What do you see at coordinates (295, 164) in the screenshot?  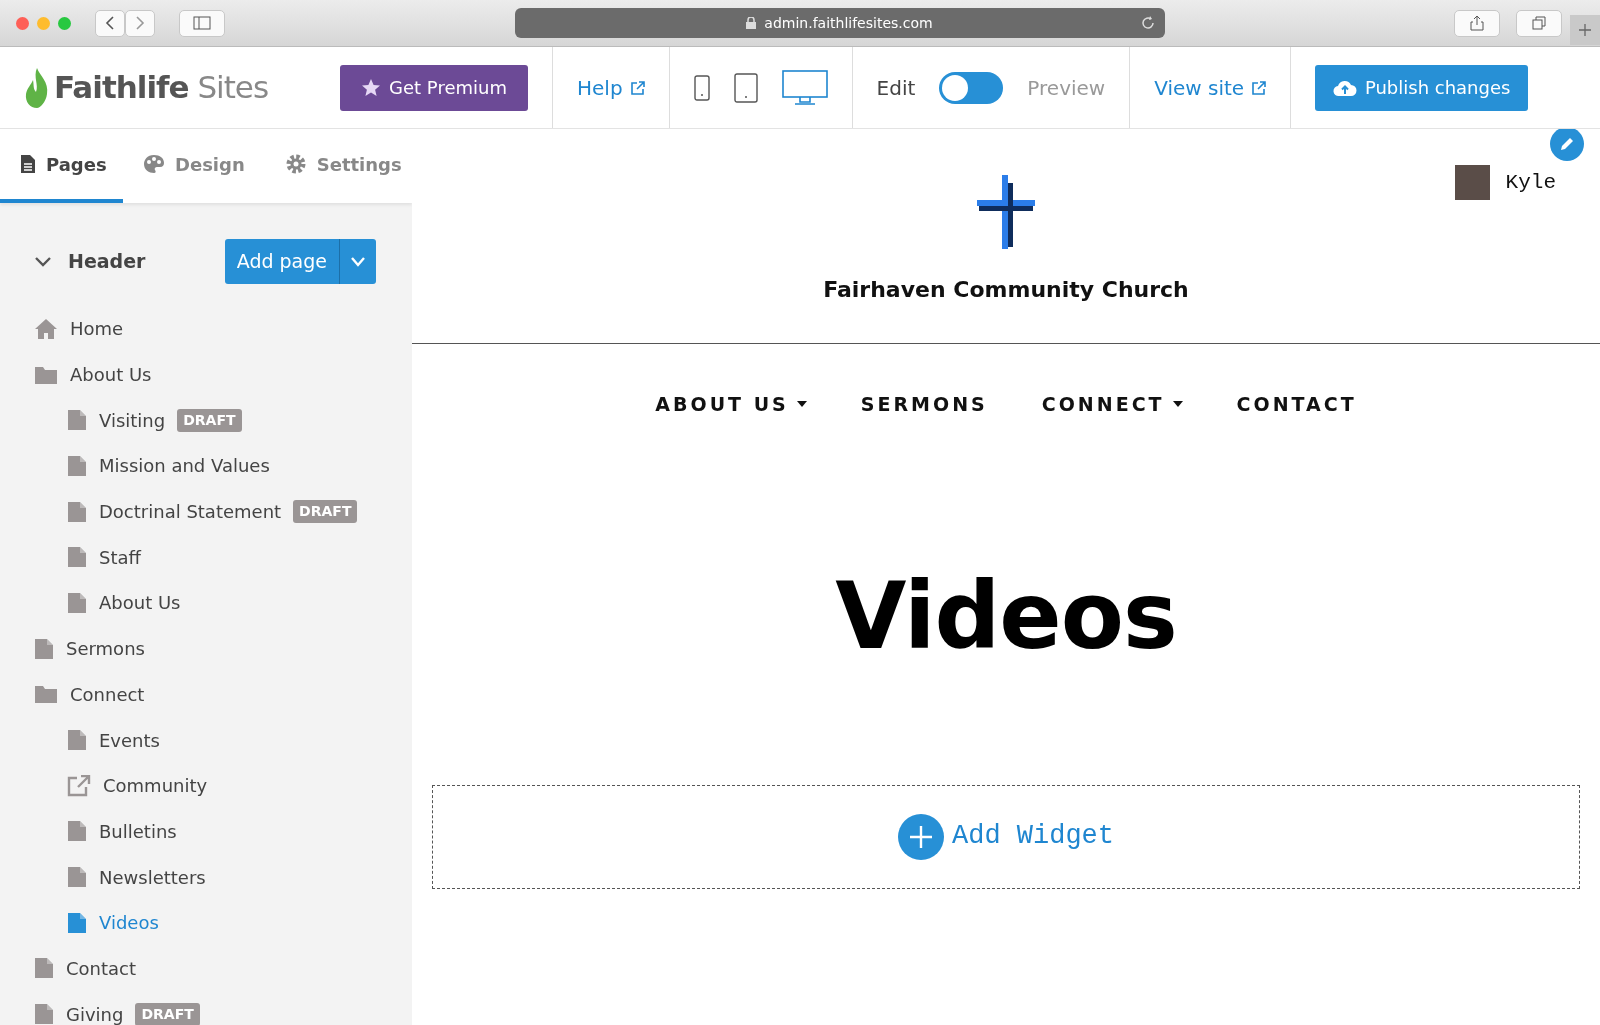 I see `gear-icon` at bounding box center [295, 164].